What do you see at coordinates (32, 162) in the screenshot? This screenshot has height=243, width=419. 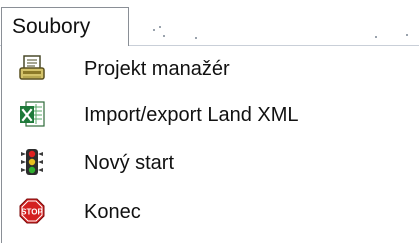 I see `traffic-light-icon` at bounding box center [32, 162].